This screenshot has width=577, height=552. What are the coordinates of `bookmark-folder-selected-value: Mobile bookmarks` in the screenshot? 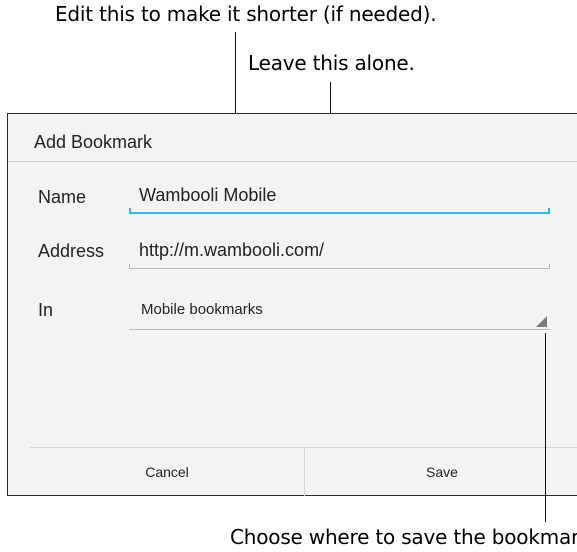 It's located at (202, 309).